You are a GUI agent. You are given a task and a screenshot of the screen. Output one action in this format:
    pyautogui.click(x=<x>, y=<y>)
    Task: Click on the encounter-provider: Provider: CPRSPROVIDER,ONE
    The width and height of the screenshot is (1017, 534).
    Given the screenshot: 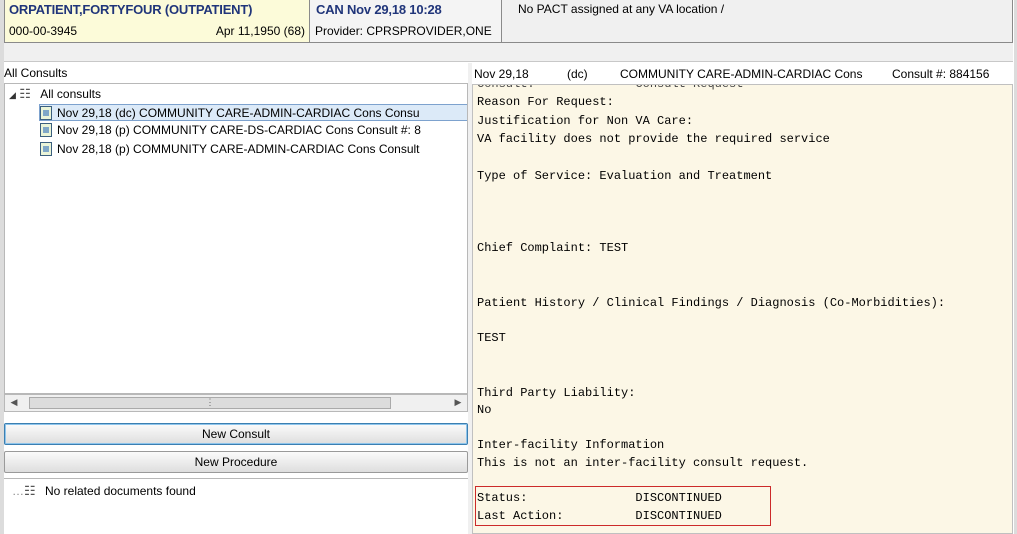 What is the action you would take?
    pyautogui.click(x=403, y=31)
    